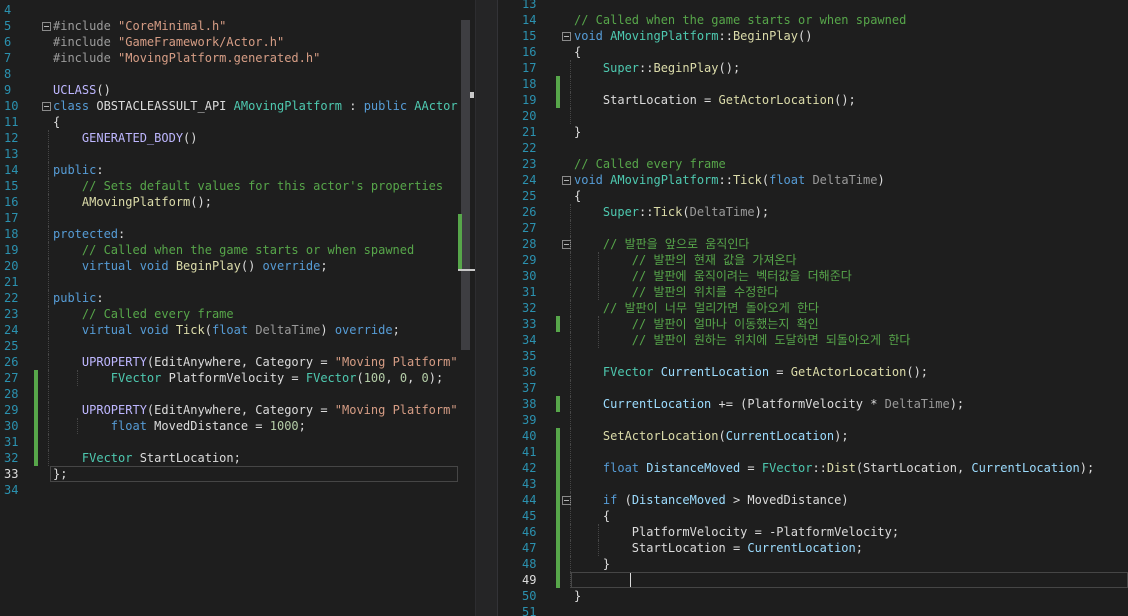 This screenshot has width=1128, height=616. I want to click on code-text: #include "MovingPlatform.generated.h", so click(186, 58).